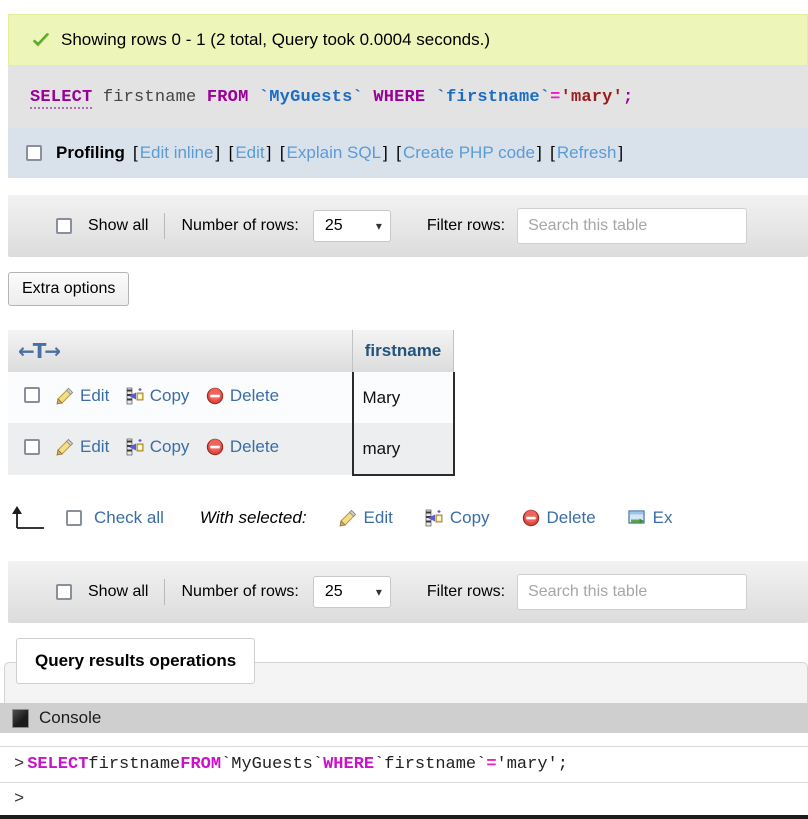 The image size is (808, 819). I want to click on export-icon, so click(637, 518).